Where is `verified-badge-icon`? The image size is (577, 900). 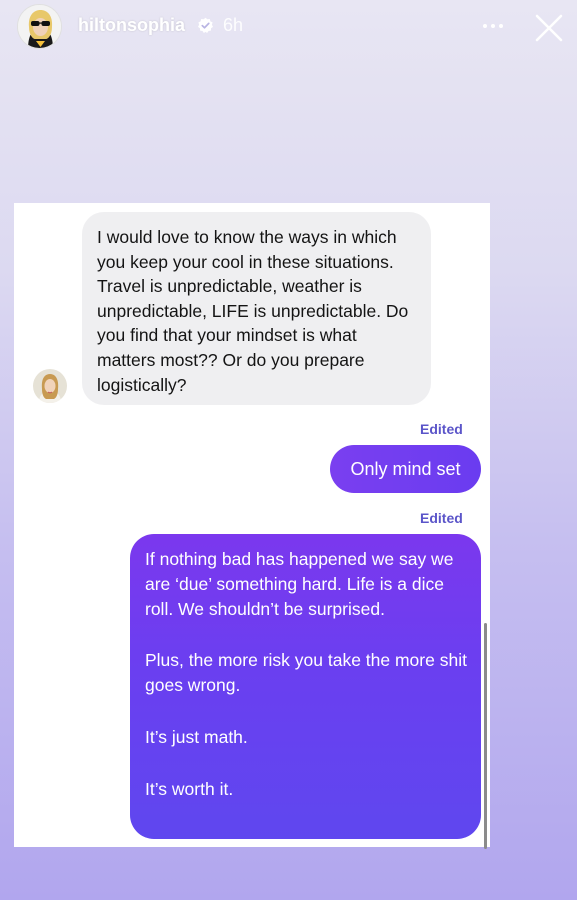
verified-badge-icon is located at coordinates (205, 25).